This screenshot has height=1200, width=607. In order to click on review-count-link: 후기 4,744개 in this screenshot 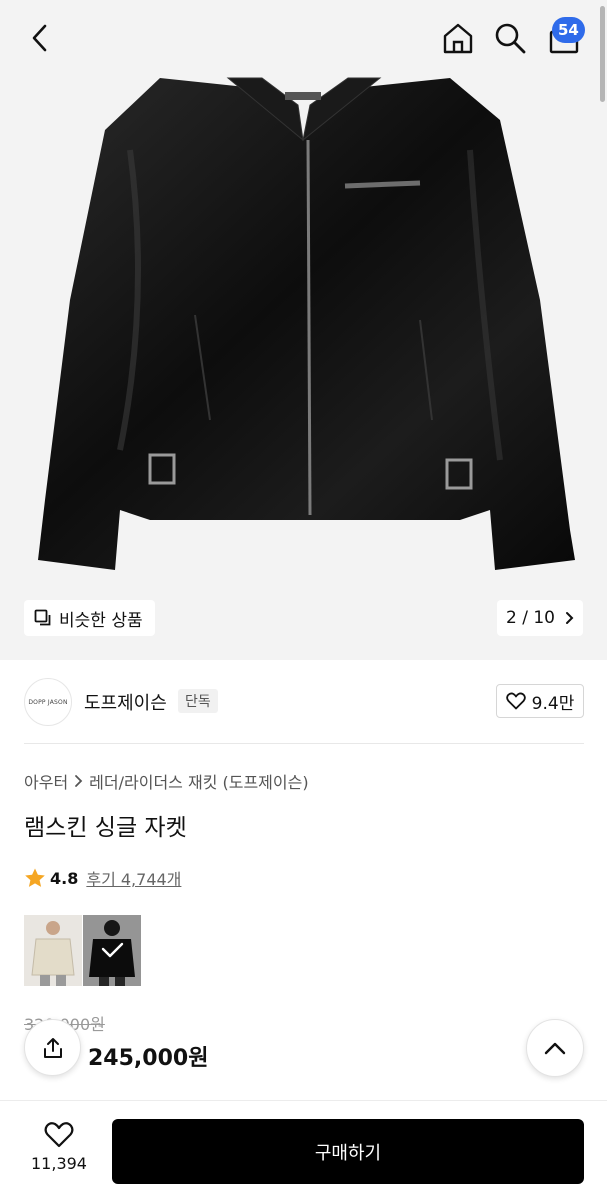, I will do `click(133, 878)`.